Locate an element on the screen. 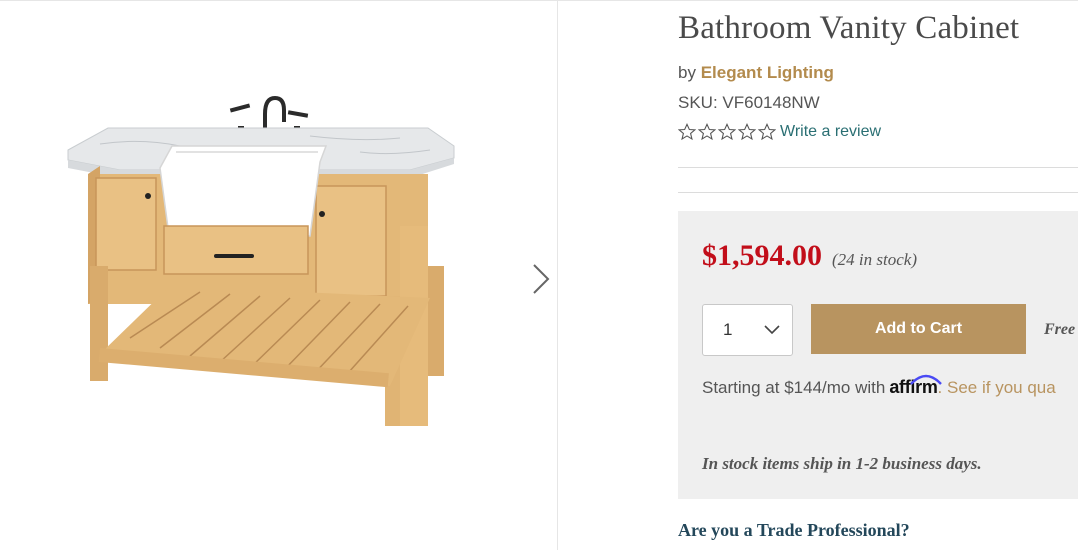  brand-line: by Elegant Lighting is located at coordinates (756, 73).